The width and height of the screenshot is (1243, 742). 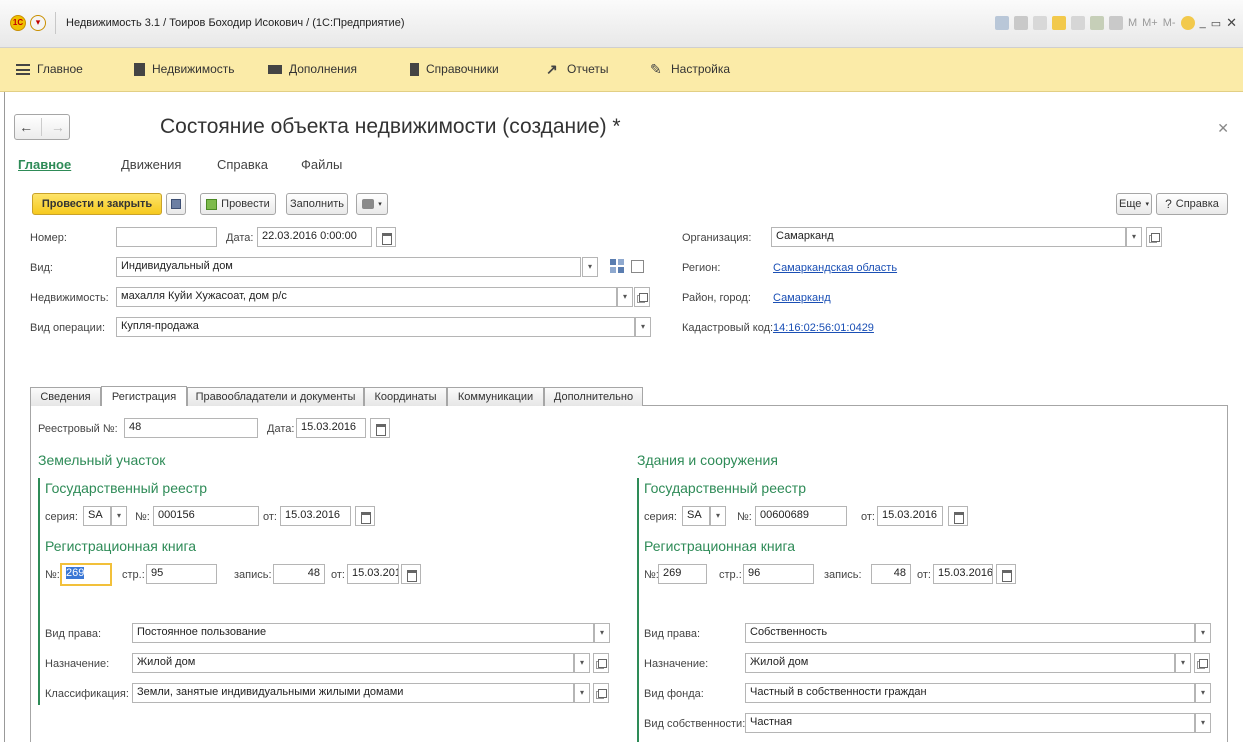 What do you see at coordinates (625, 297) in the screenshot?
I see `property-dropdown-icon: ▾` at bounding box center [625, 297].